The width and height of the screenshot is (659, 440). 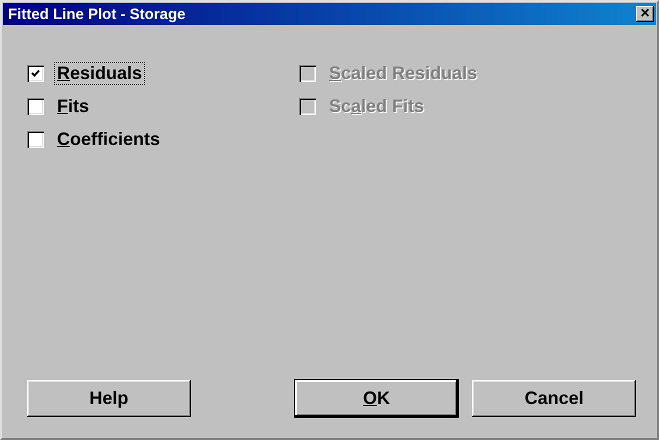 What do you see at coordinates (554, 398) in the screenshot?
I see `dialog-button: Cancel` at bounding box center [554, 398].